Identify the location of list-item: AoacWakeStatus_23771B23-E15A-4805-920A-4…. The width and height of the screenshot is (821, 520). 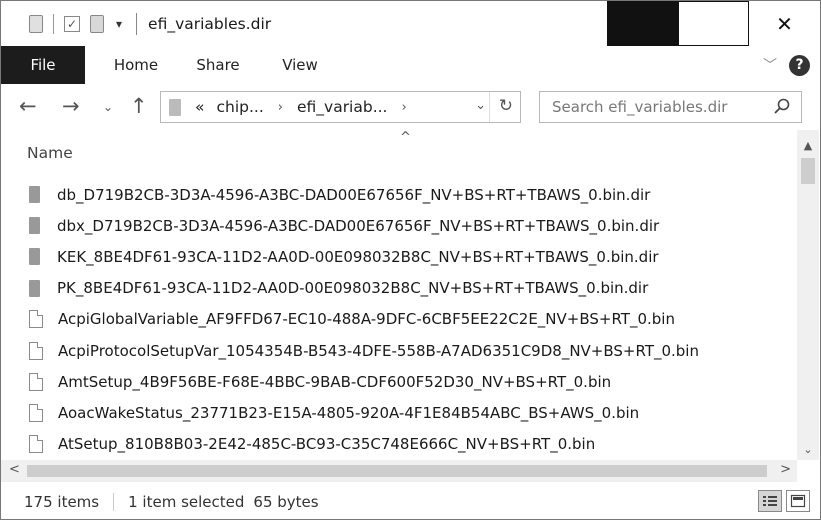
(412, 412).